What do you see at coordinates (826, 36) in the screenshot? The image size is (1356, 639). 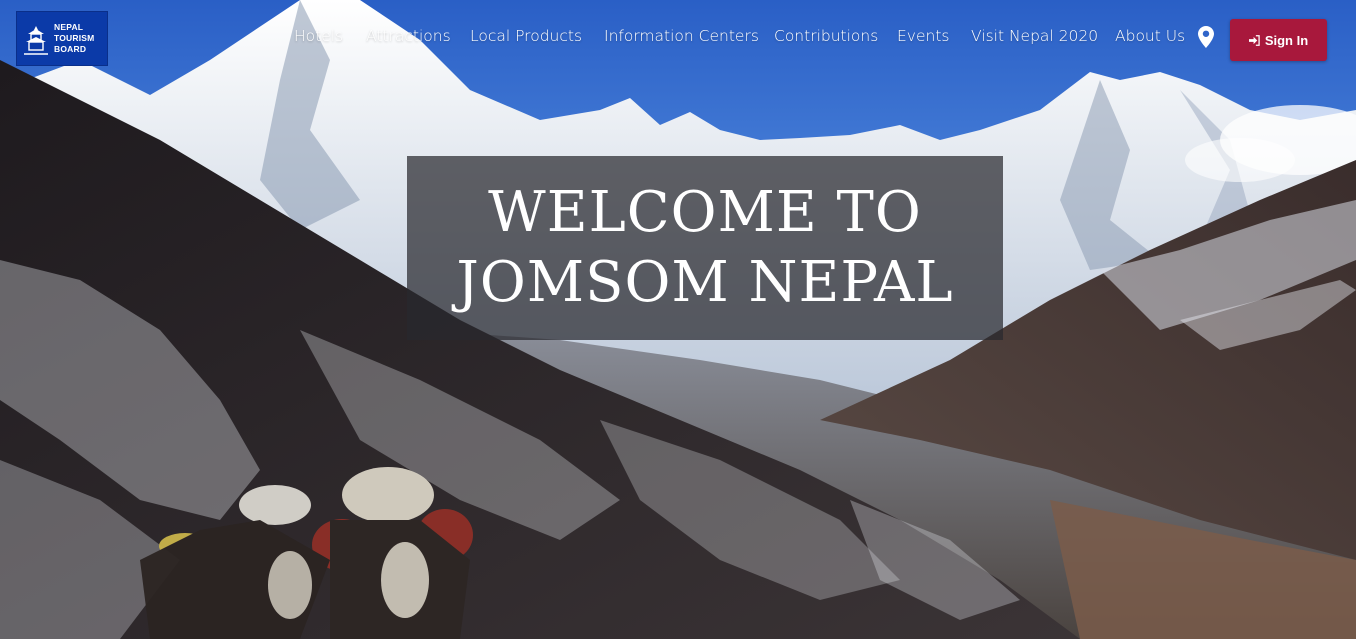 I see `nav-item-contributions: Contributions` at bounding box center [826, 36].